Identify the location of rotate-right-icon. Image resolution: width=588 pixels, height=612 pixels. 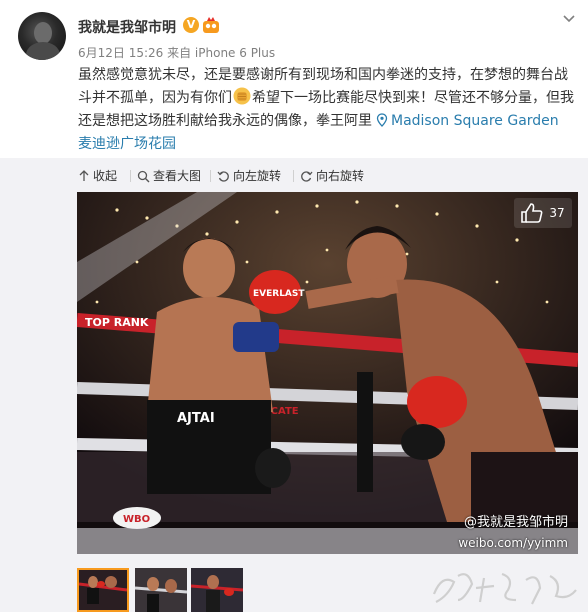
(307, 176).